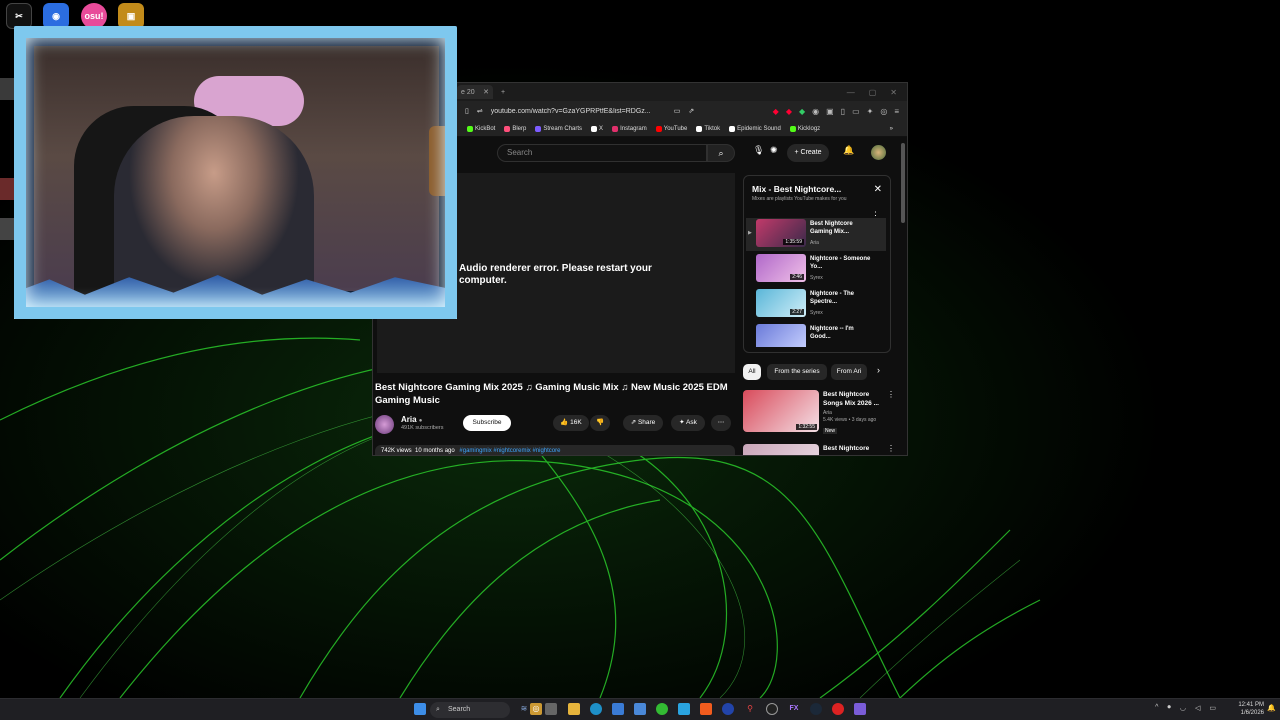 The image size is (1280, 720). Describe the element at coordinates (883, 111) in the screenshot. I see `wallet-icon: ◎` at that location.